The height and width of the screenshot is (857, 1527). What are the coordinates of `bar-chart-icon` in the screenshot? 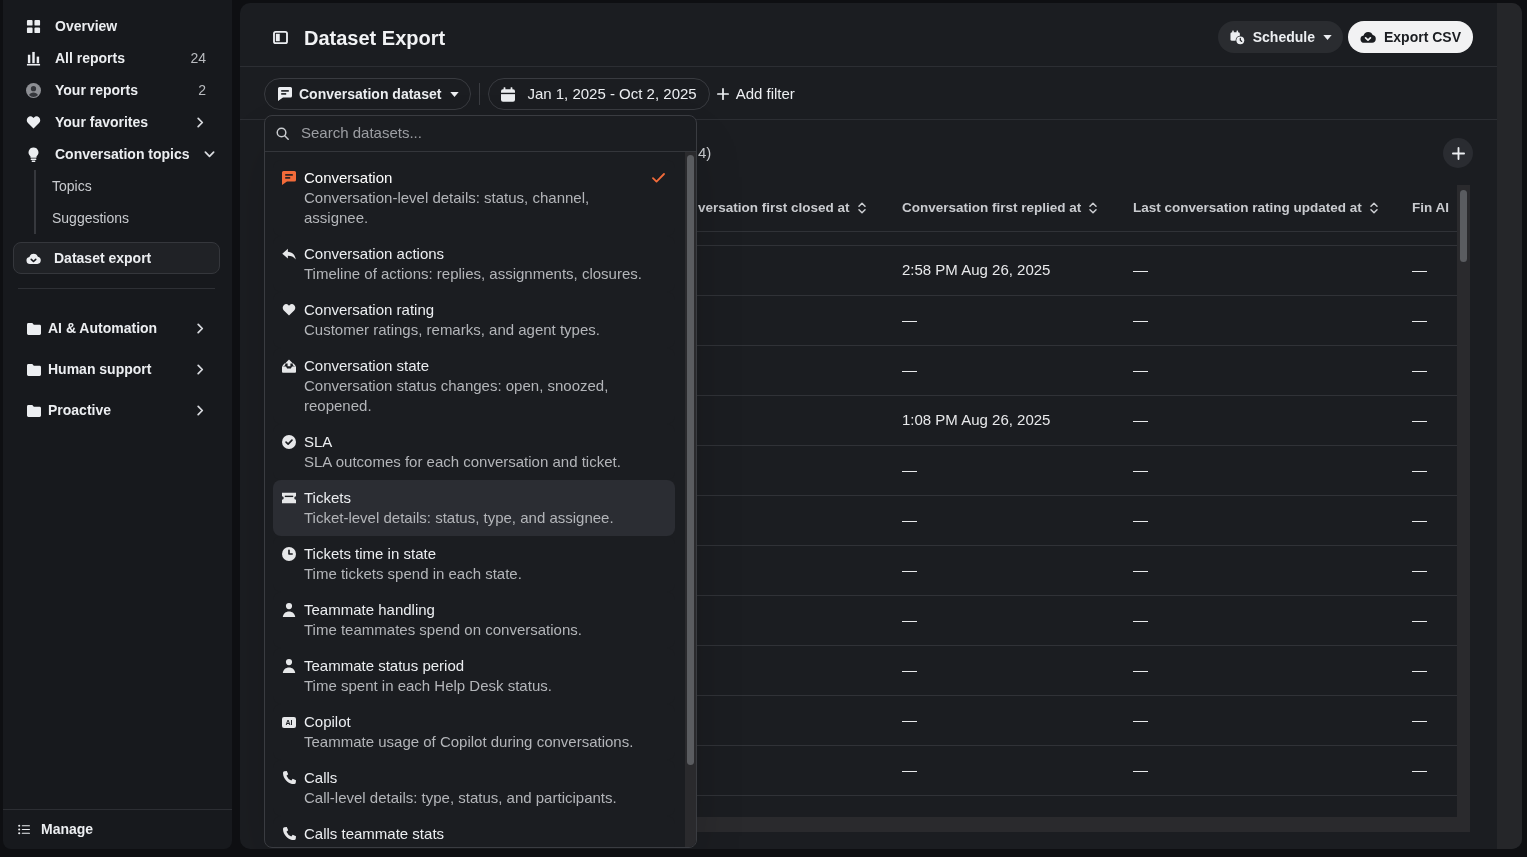 It's located at (33, 58).